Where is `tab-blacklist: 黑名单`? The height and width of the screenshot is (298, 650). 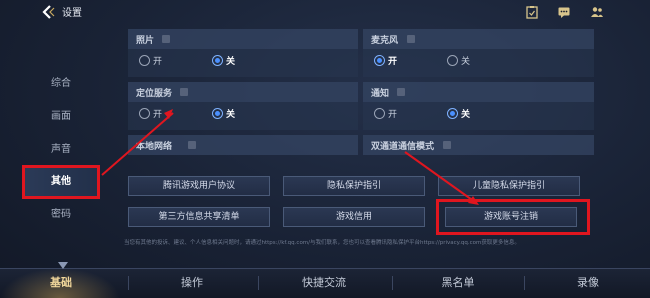 tab-blacklist: 黑名单 is located at coordinates (458, 283).